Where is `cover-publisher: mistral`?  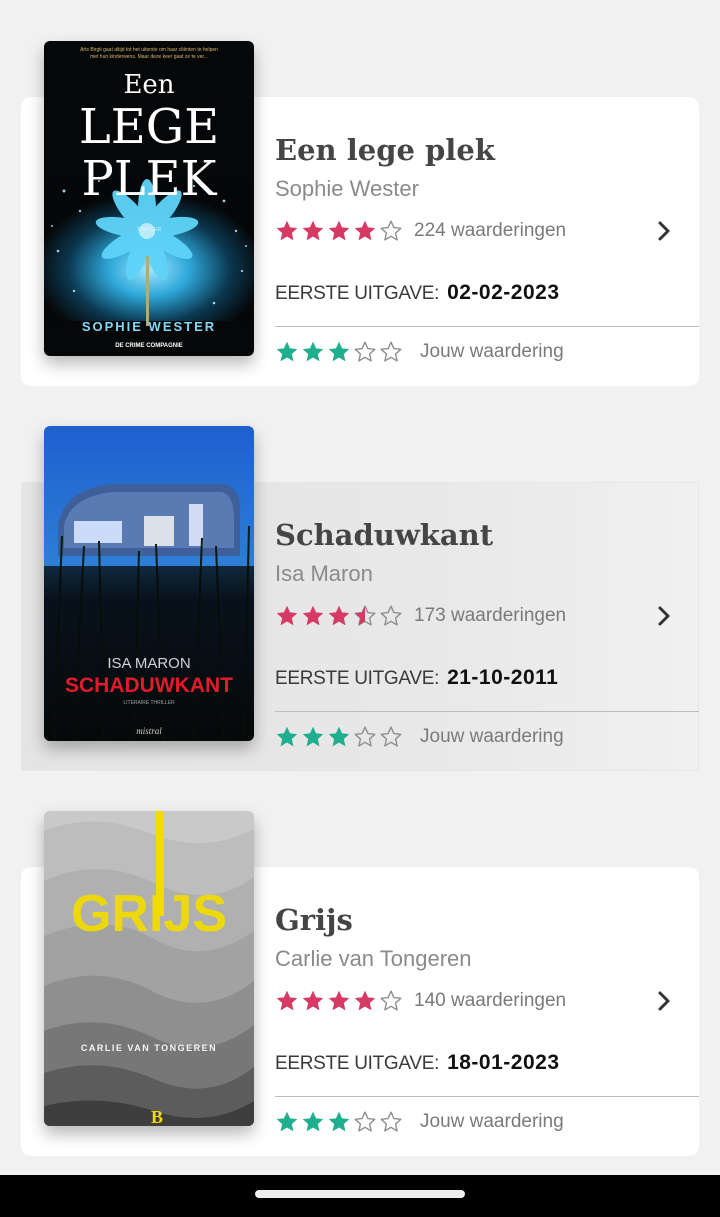
cover-publisher: mistral is located at coordinates (149, 731).